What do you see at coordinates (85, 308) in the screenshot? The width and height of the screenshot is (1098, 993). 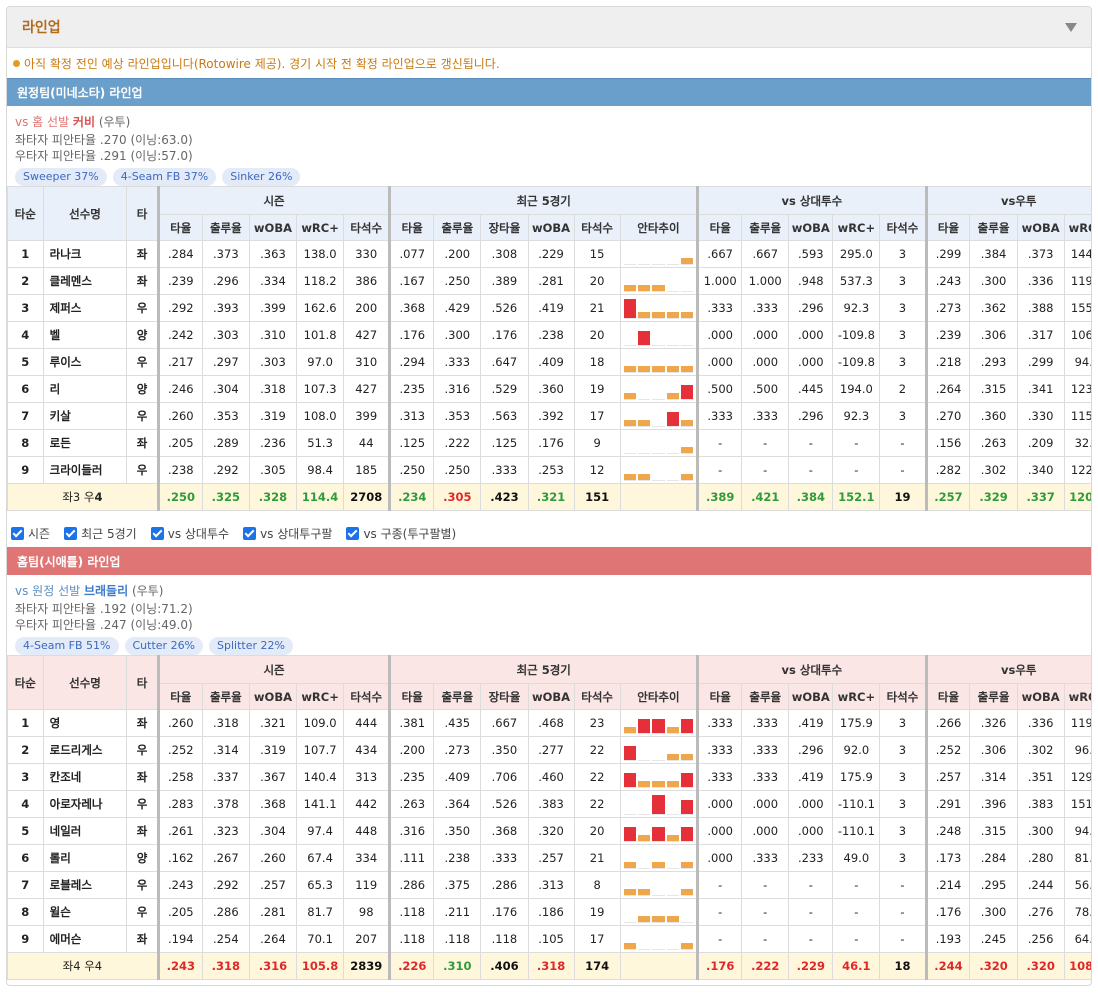 I see `player-name: 제퍼스` at bounding box center [85, 308].